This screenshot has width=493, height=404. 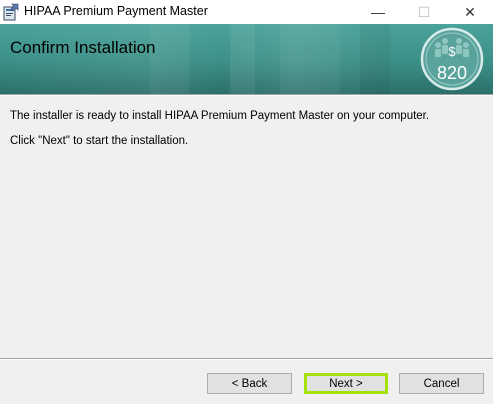 I want to click on title-bar: HIPAA Premium Payment Master — ☐ ✕, so click(x=246, y=12).